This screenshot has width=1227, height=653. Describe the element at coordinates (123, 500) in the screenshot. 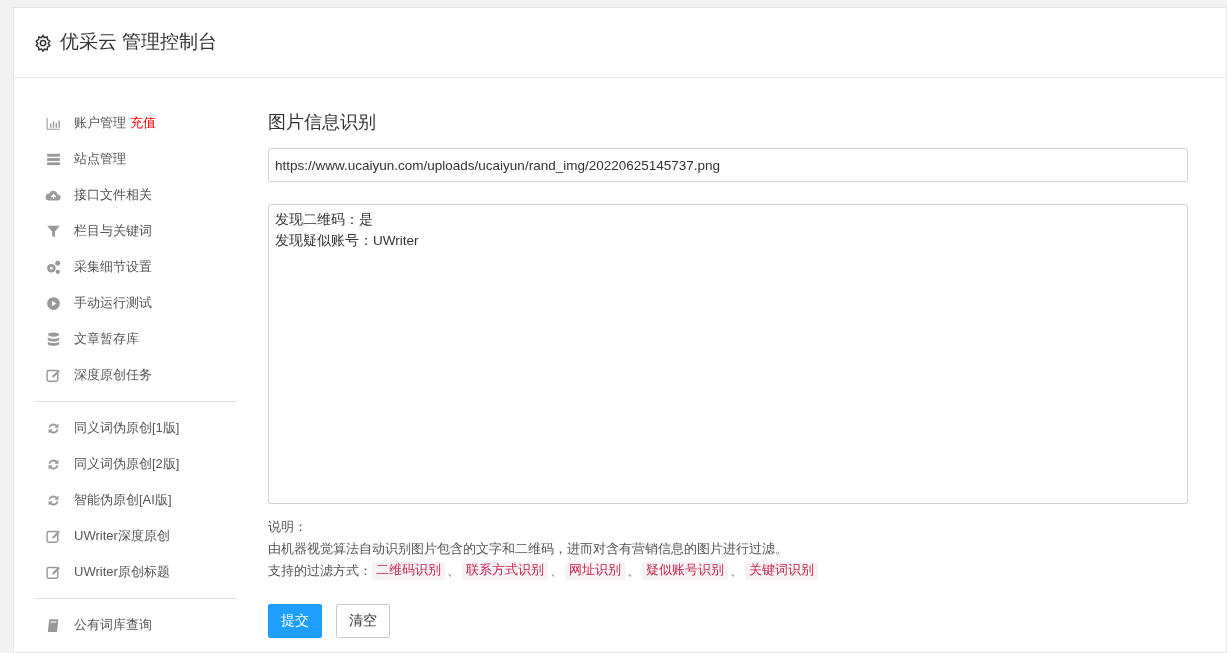

I see `sidebar-item: 智能伪原创[AI版]` at that location.